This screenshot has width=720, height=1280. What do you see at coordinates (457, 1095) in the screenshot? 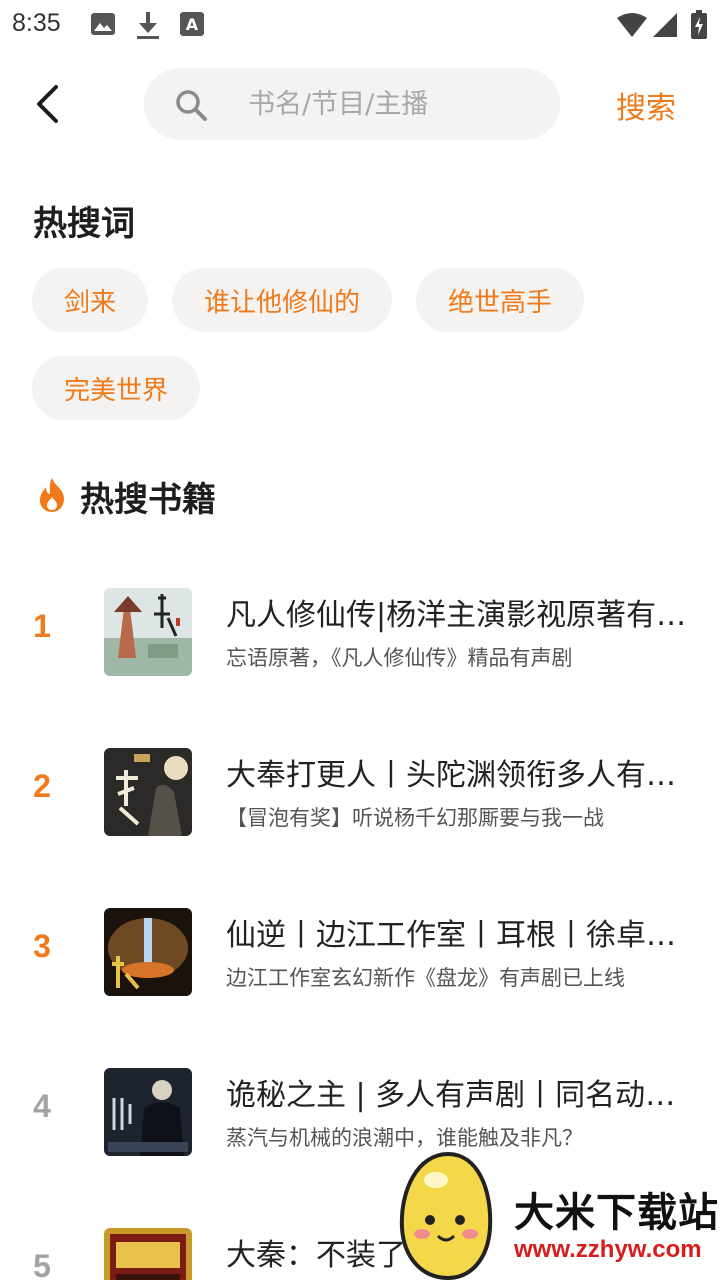
I see `book-title: 诡秘之主 | 多人有声剧丨同名动画原著` at bounding box center [457, 1095].